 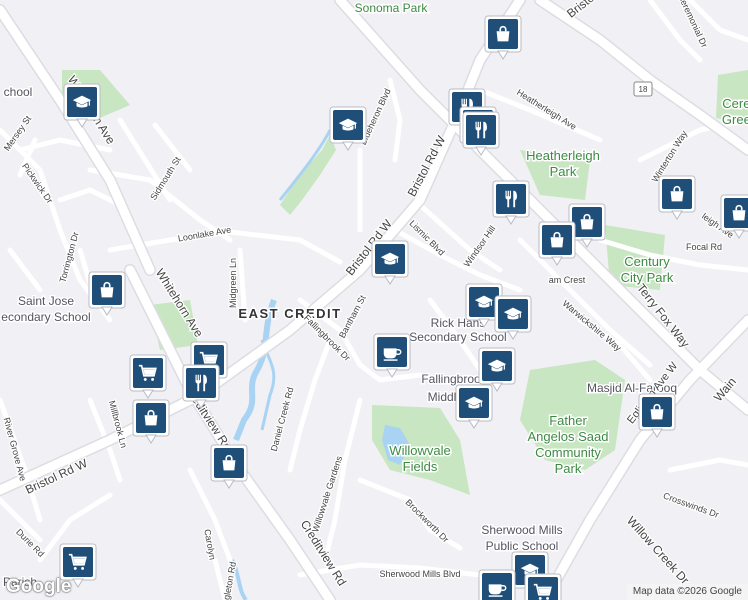 I want to click on area-label: EAST CREDIT, so click(x=289, y=313).